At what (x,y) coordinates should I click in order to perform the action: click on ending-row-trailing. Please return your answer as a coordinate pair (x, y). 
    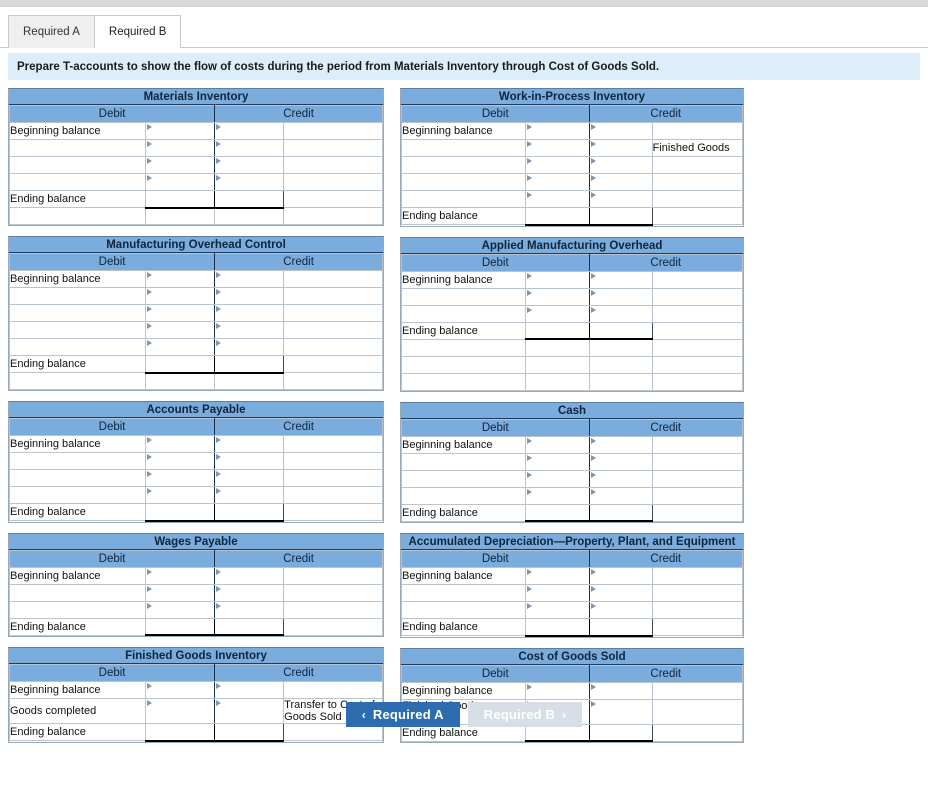
    Looking at the image, I should click on (697, 330).